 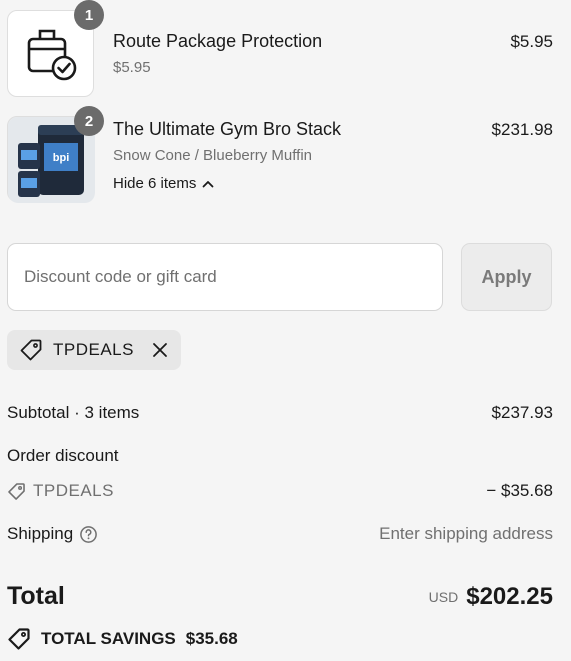 What do you see at coordinates (280, 534) in the screenshot?
I see `shipping-row: Shipping Enter shipping address` at bounding box center [280, 534].